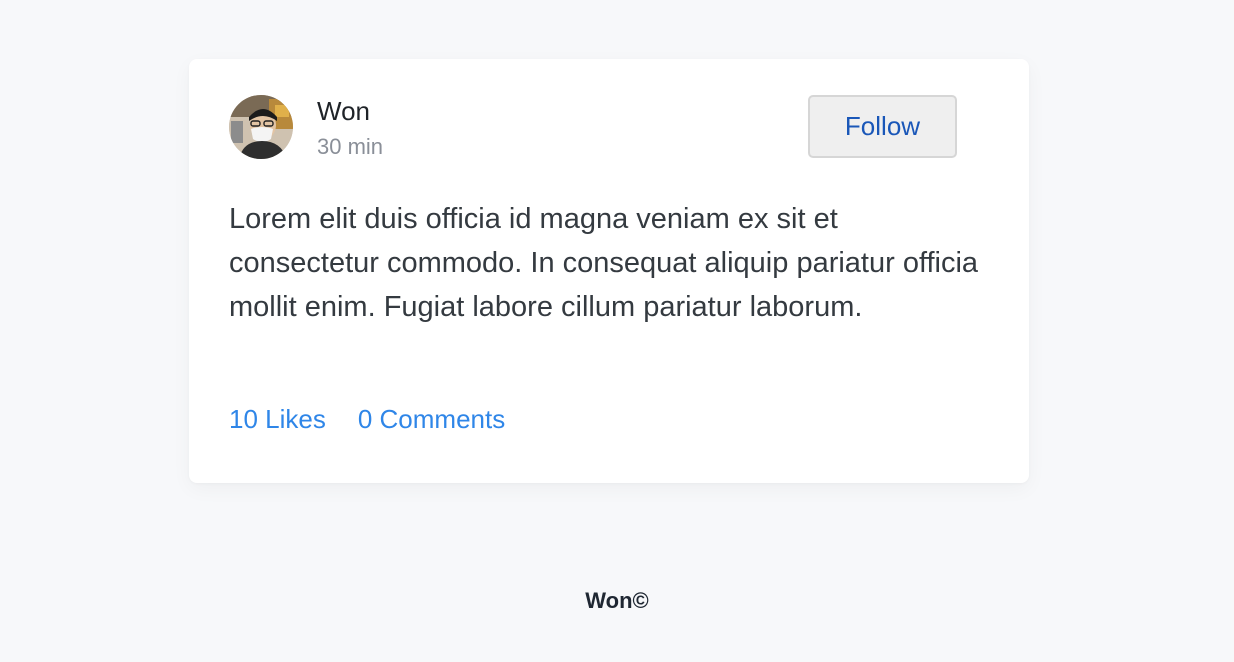 Image resolution: width=1234 pixels, height=662 pixels. What do you see at coordinates (350, 111) in the screenshot?
I see `author-name: Won` at bounding box center [350, 111].